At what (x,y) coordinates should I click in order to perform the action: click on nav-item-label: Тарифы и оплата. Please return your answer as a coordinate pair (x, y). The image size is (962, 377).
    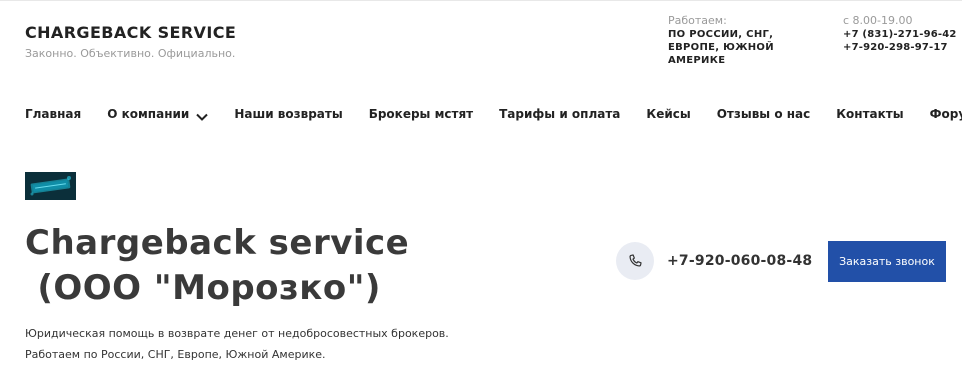
    Looking at the image, I should click on (560, 114).